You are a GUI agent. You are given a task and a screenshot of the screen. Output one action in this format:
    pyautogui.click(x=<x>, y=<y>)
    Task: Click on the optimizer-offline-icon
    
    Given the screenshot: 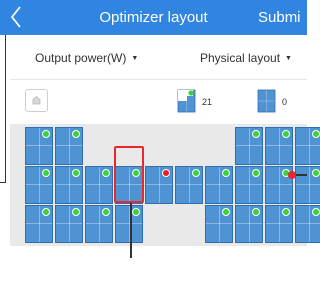 What is the action you would take?
    pyautogui.click(x=266, y=101)
    